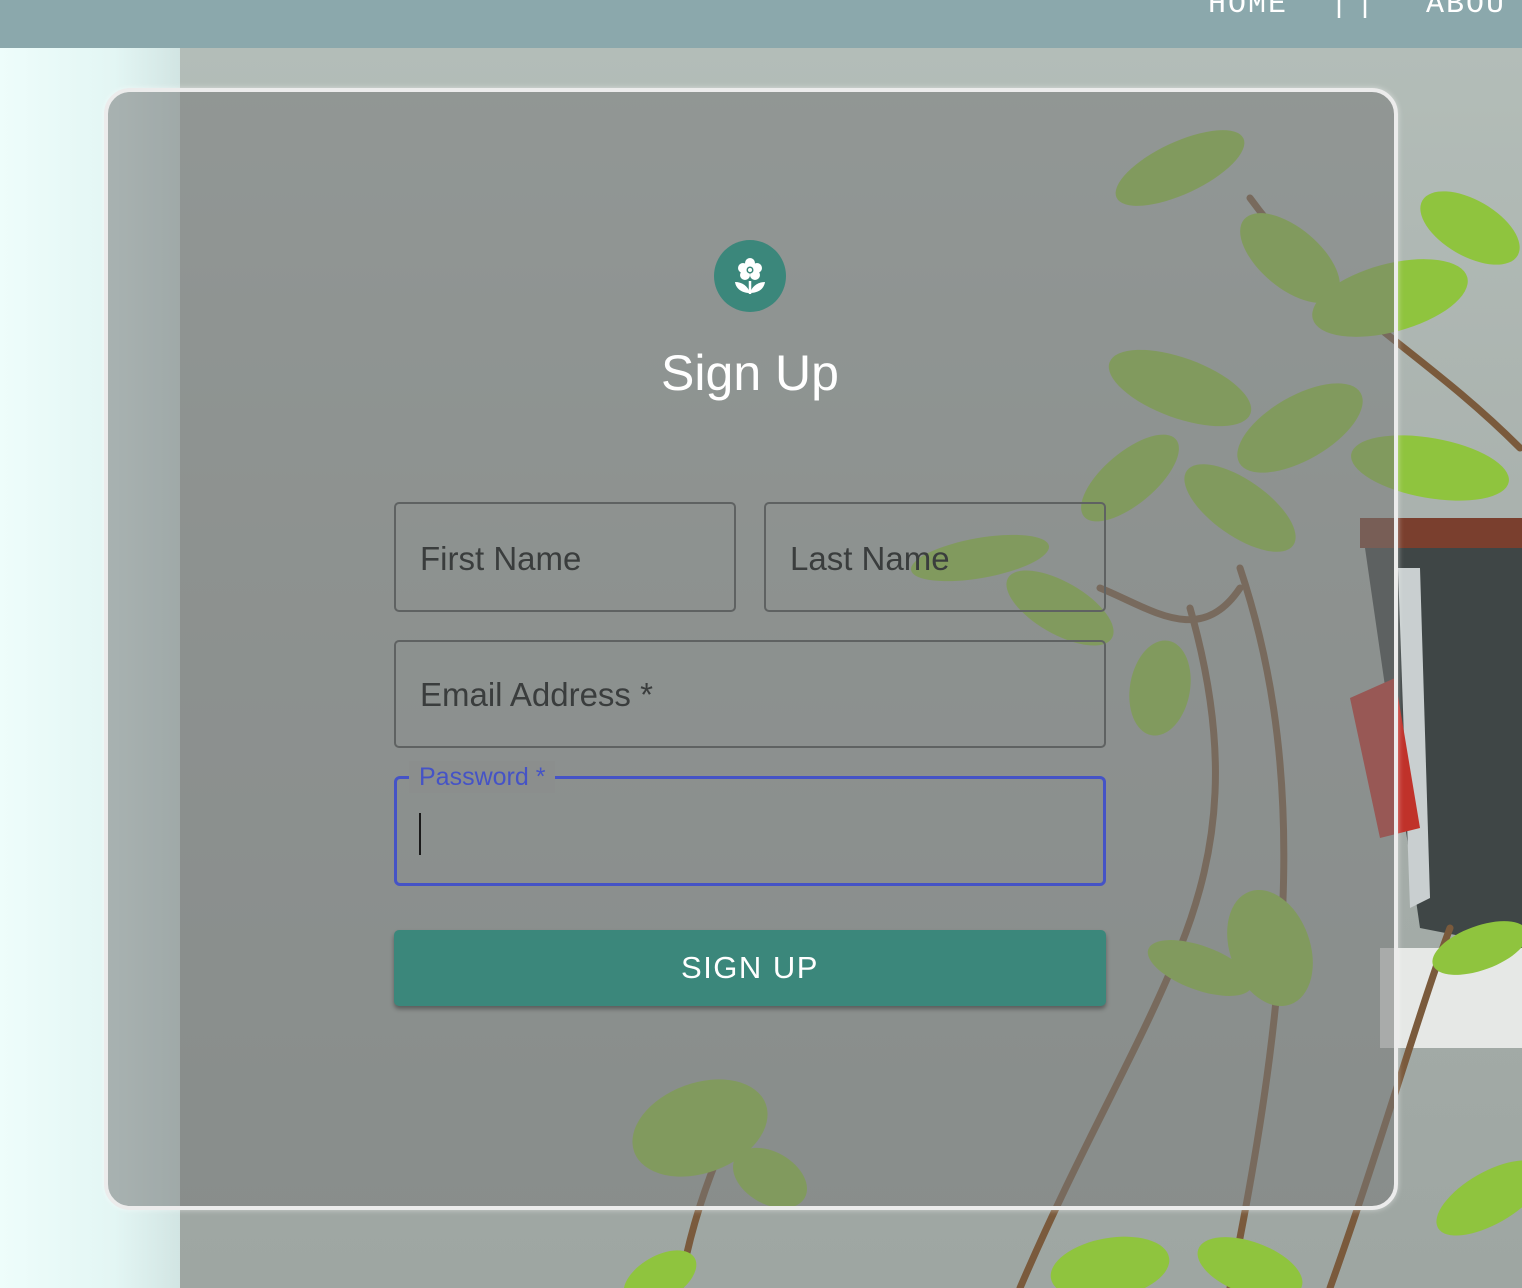  What do you see at coordinates (761, 24) in the screenshot?
I see `top-navbar: HOME || ABOU` at bounding box center [761, 24].